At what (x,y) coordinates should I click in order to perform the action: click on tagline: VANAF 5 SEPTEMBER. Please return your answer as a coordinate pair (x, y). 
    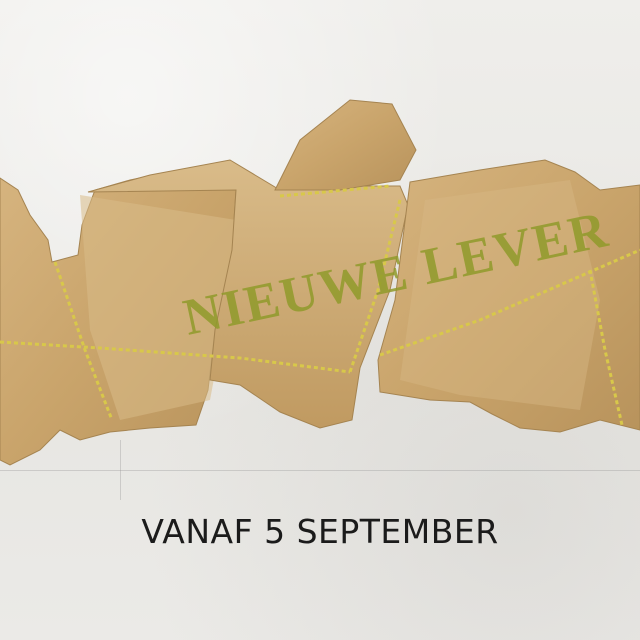
    Looking at the image, I should click on (320, 531).